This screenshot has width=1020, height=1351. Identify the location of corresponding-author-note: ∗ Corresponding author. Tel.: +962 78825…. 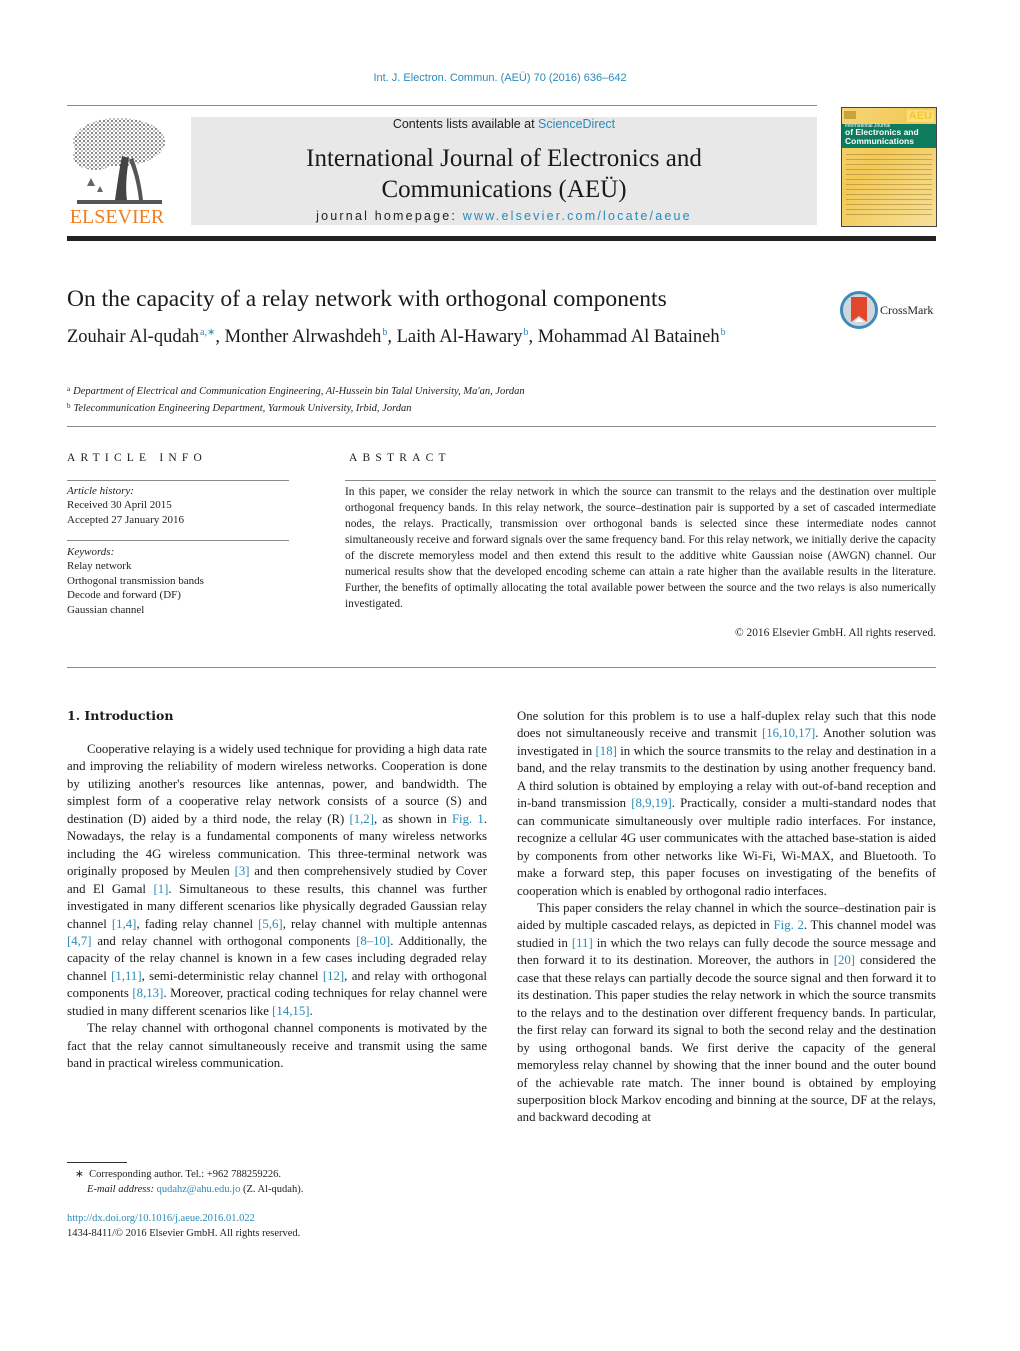
(189, 1174).